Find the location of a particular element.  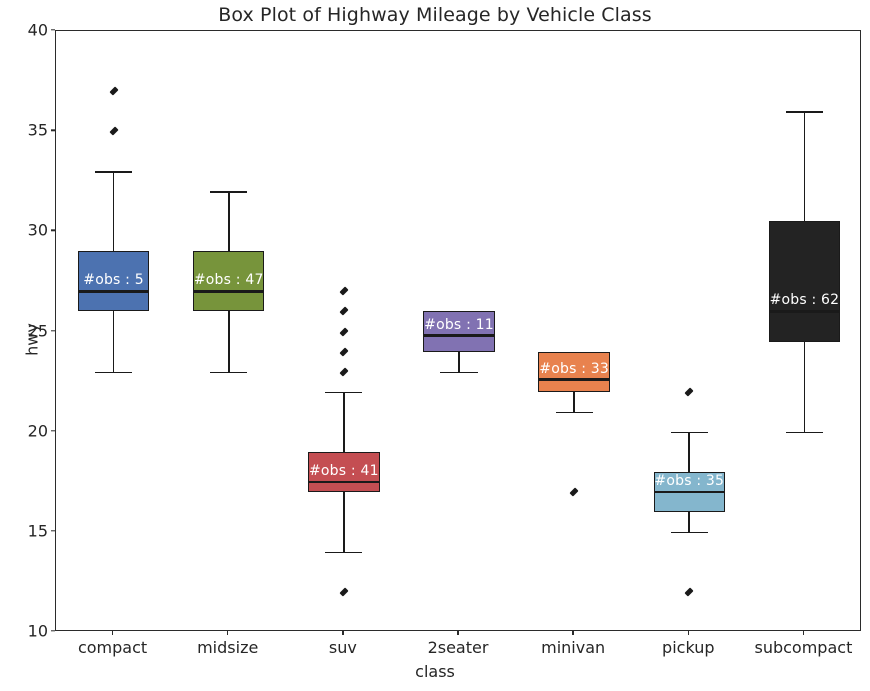

x-axis-label: class is located at coordinates (435, 671).